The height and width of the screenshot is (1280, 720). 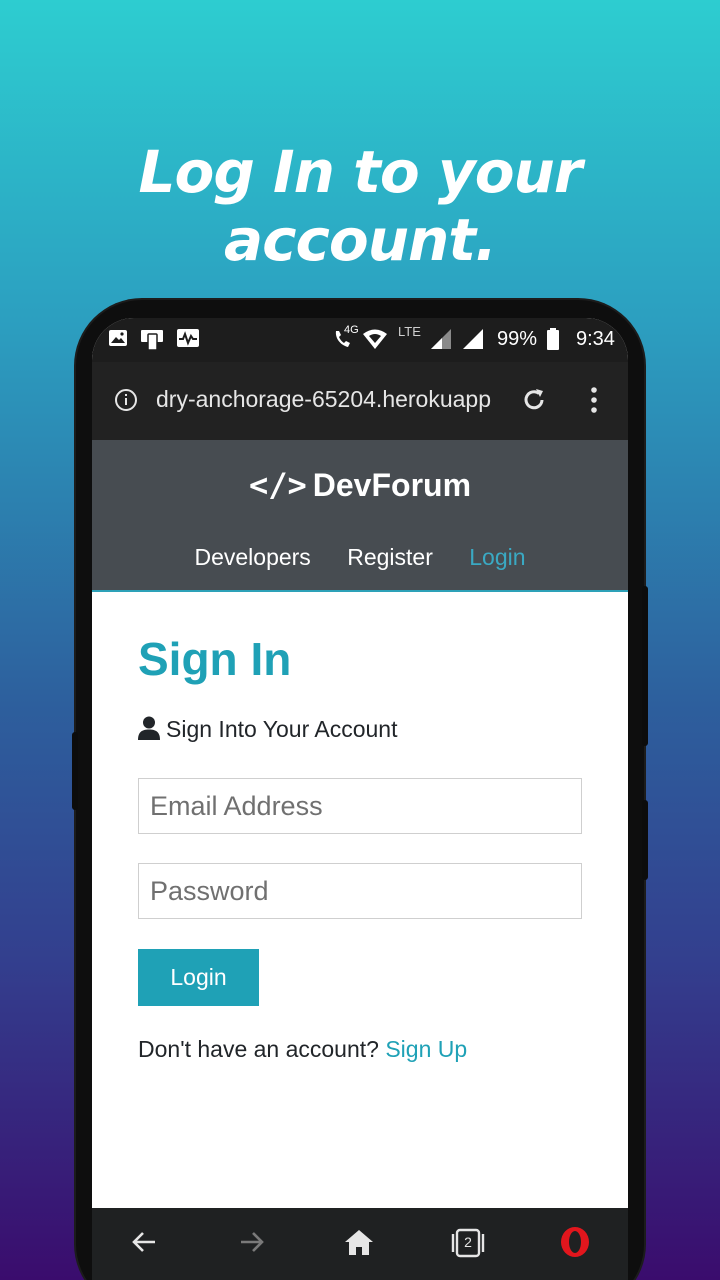 I want to click on signup-prompt-text: Don't have an account?, so click(x=258, y=1049).